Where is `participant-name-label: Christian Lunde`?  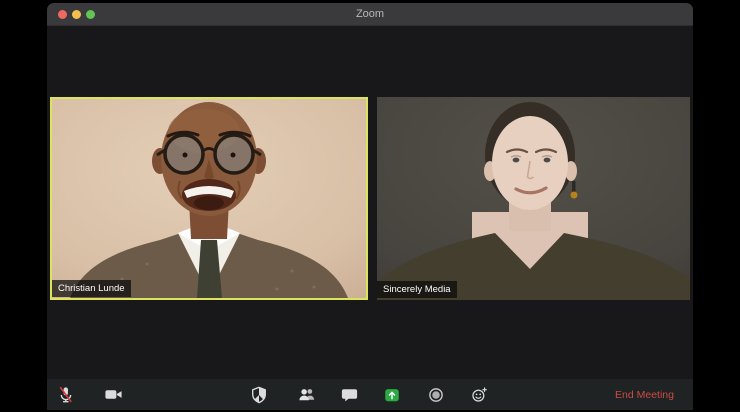
participant-name-label: Christian Lunde is located at coordinates (91, 288).